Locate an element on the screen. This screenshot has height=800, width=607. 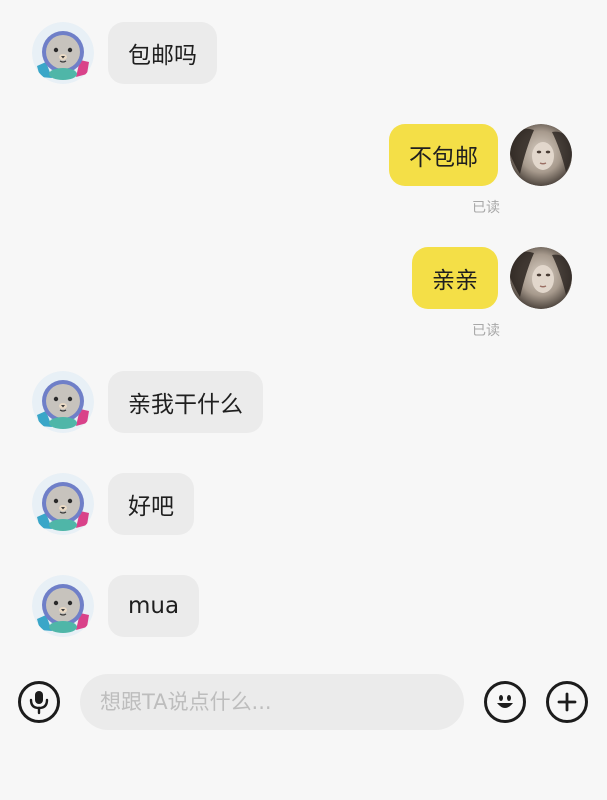
message-bubble: 包邮吗 is located at coordinates (162, 53).